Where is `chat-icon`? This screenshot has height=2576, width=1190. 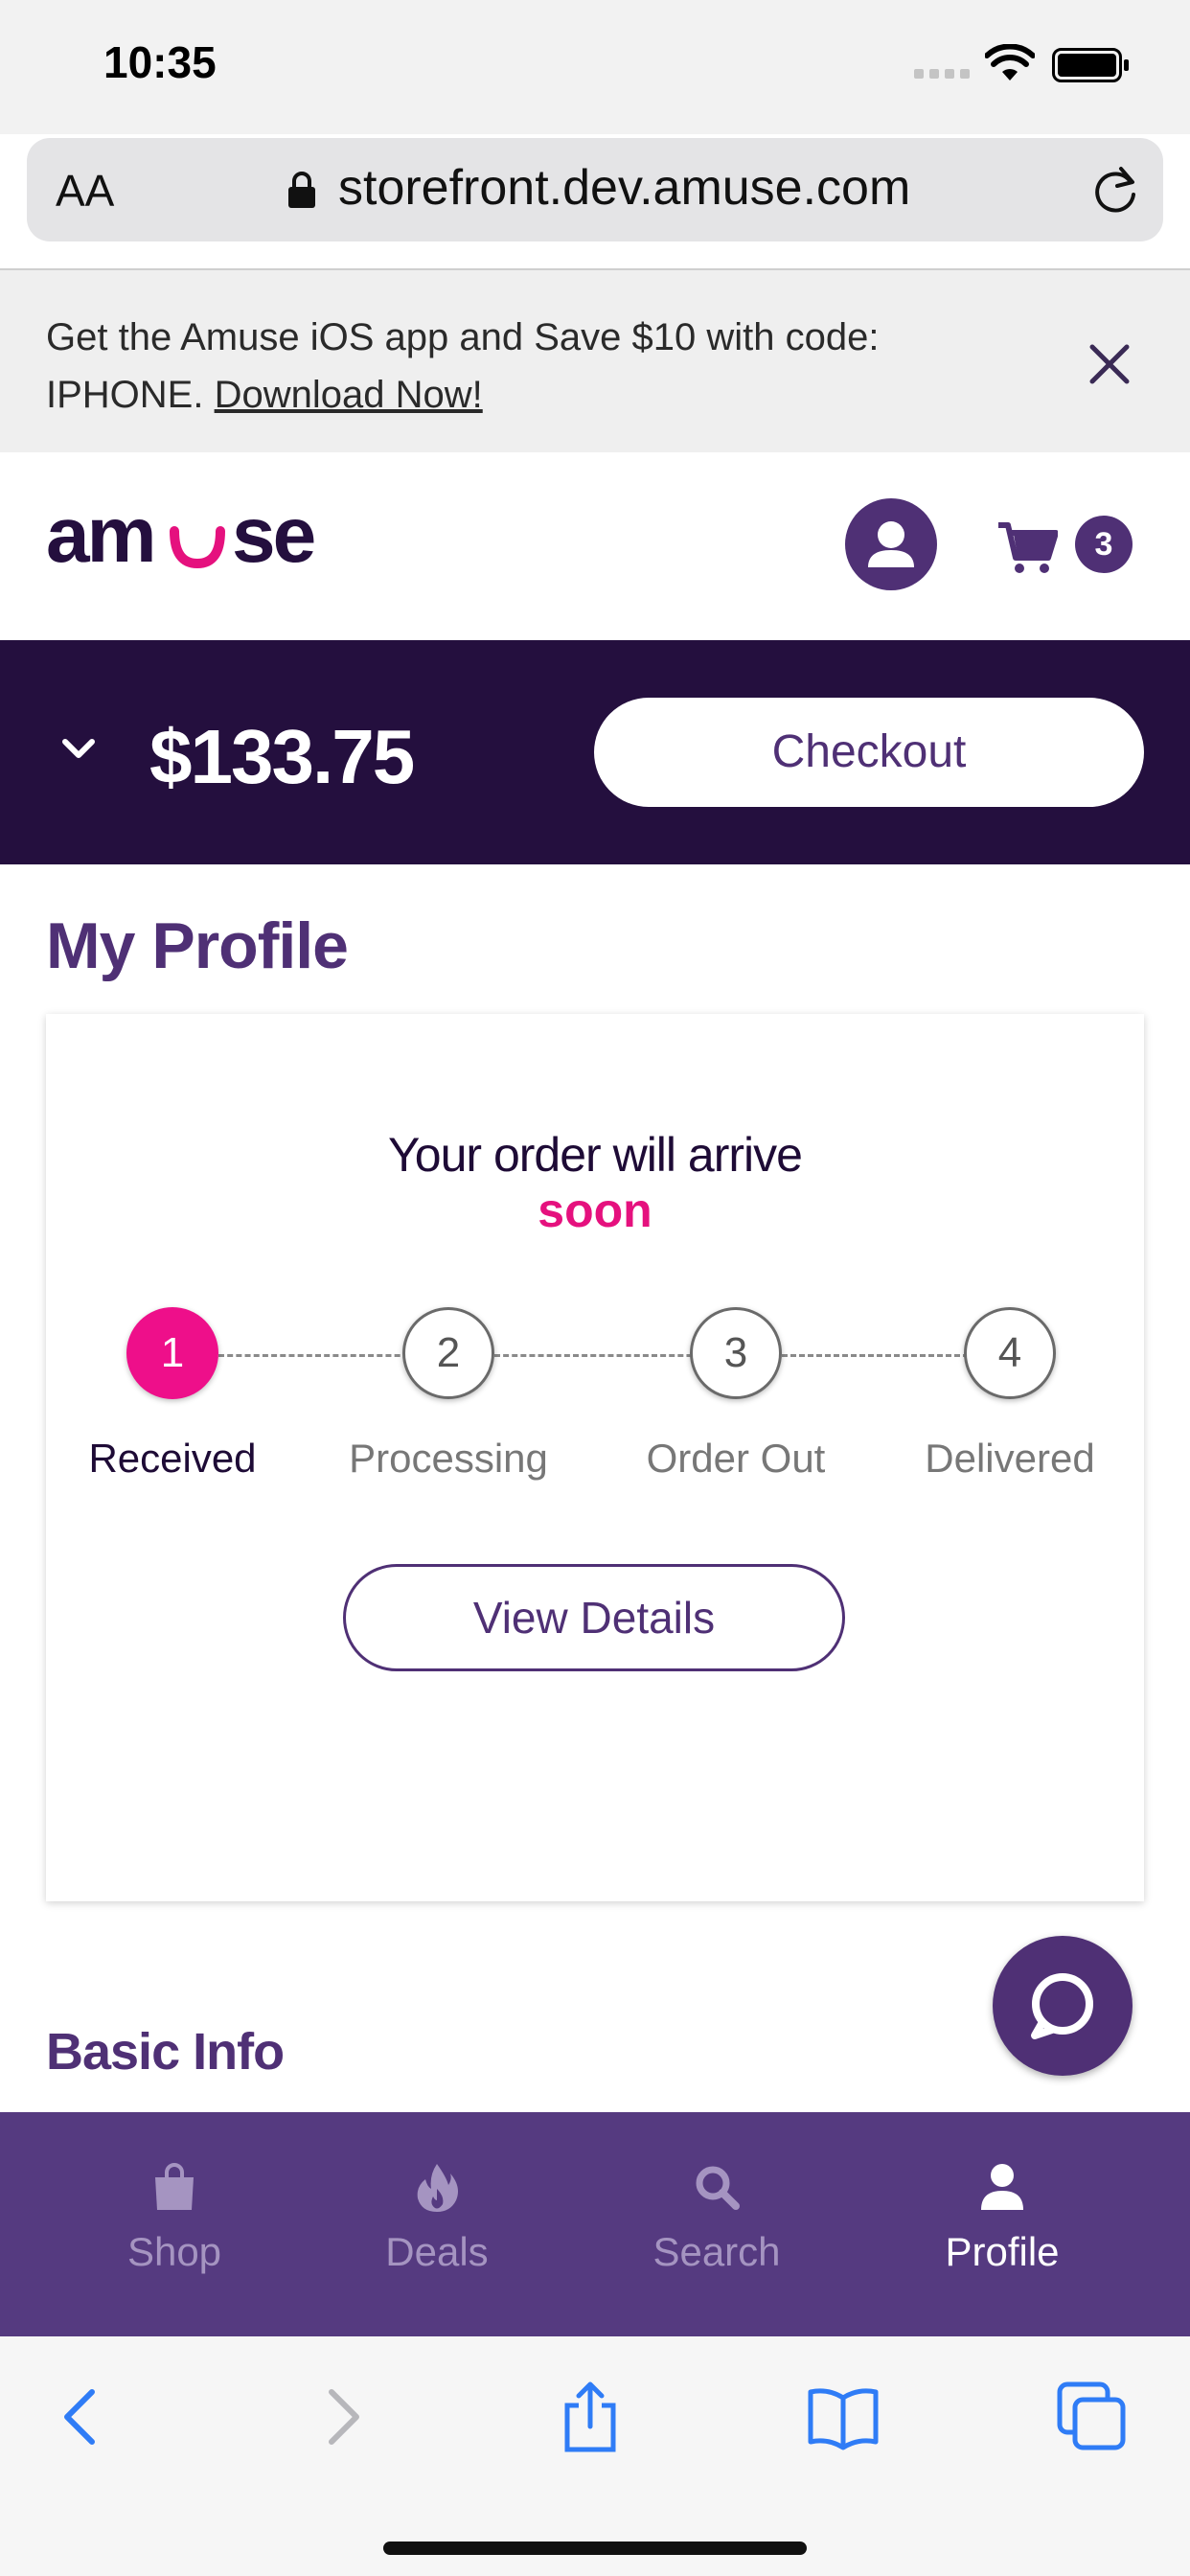 chat-icon is located at coordinates (1062, 2006).